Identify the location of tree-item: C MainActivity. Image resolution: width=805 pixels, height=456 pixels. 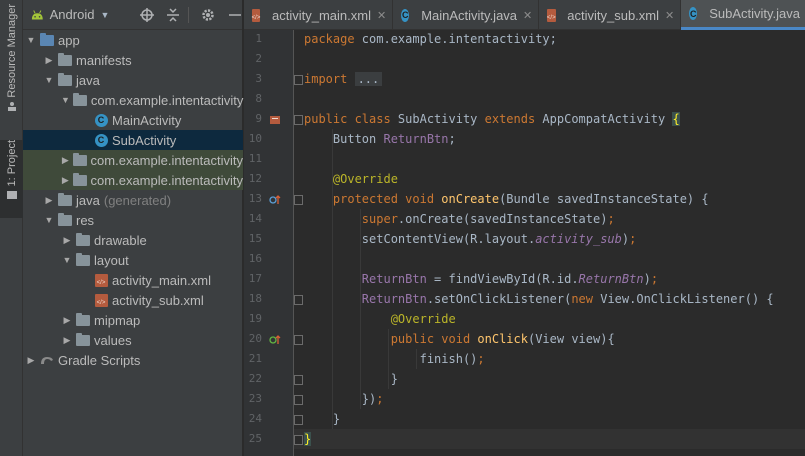
(133, 120).